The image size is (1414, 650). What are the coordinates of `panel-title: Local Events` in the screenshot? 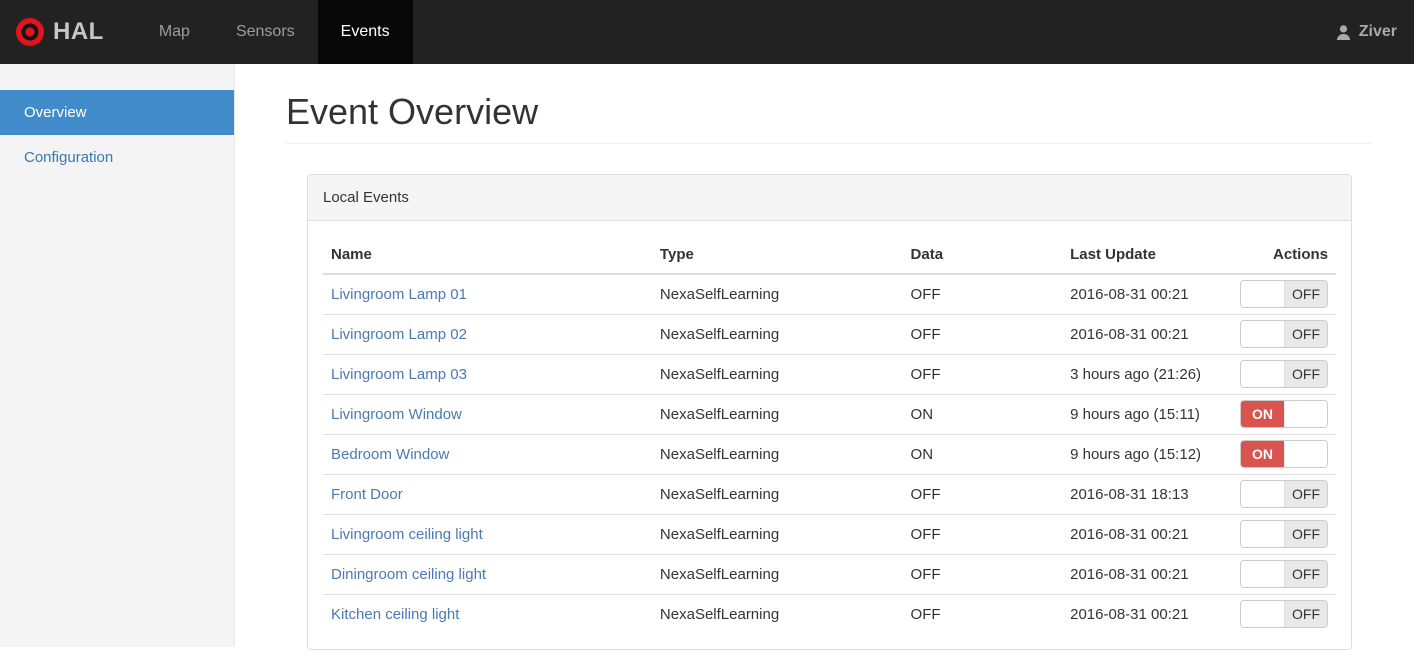 It's located at (829, 198).